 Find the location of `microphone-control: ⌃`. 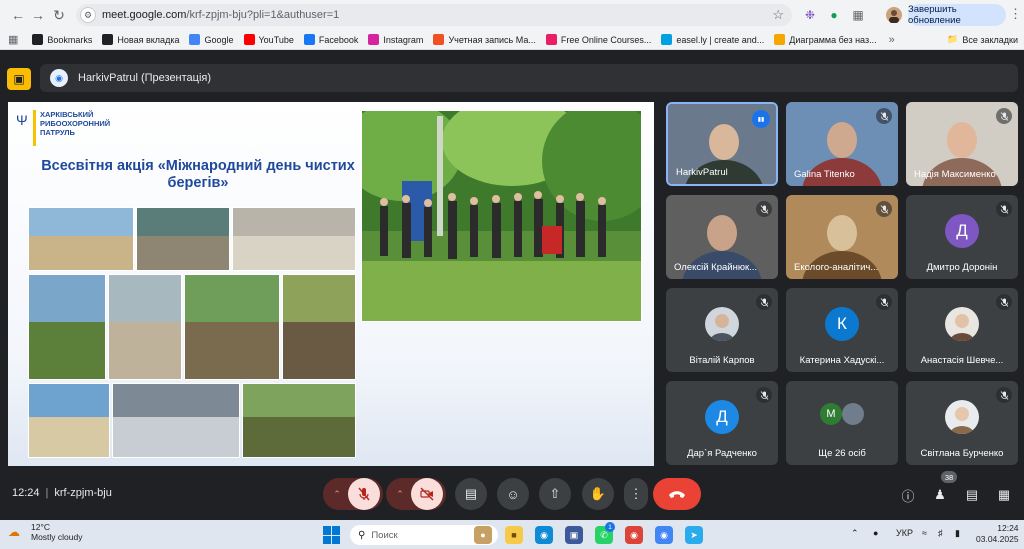

microphone-control: ⌃ is located at coordinates (353, 494).